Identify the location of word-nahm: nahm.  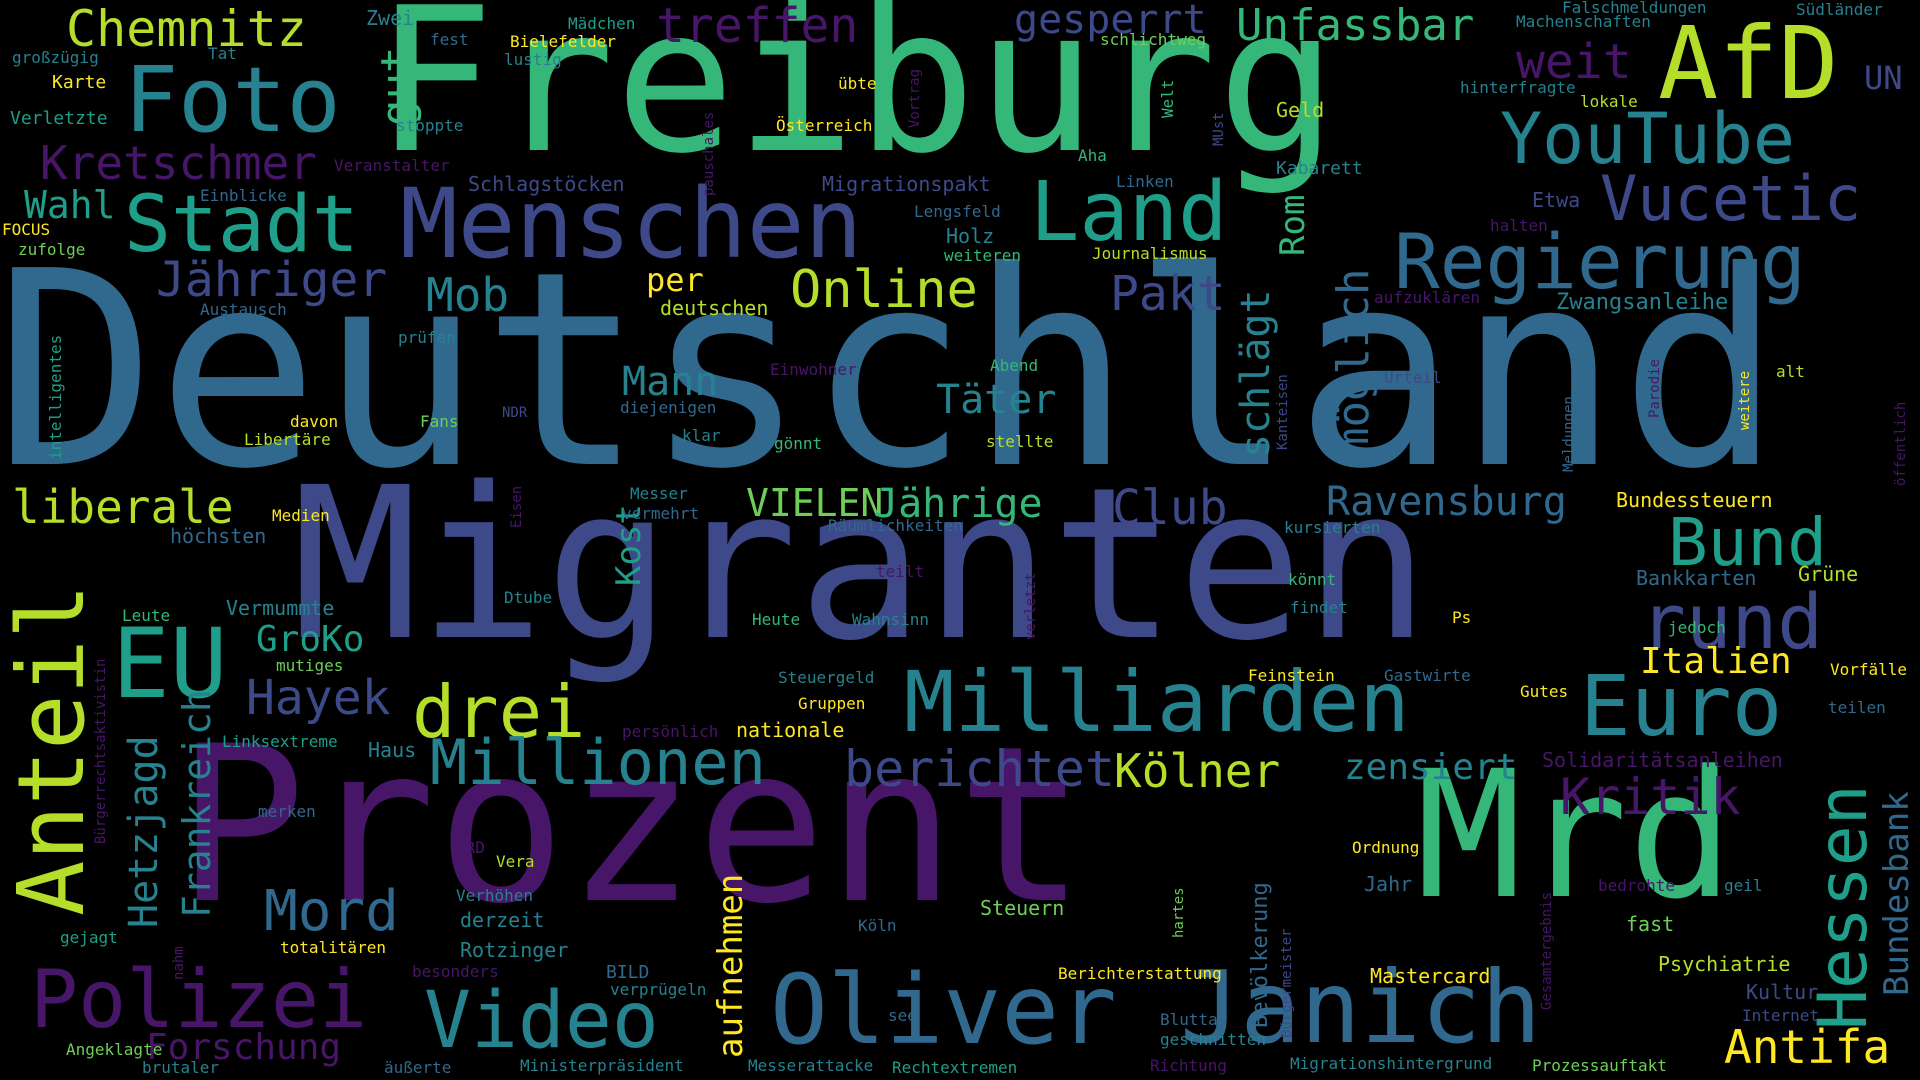
(179, 963).